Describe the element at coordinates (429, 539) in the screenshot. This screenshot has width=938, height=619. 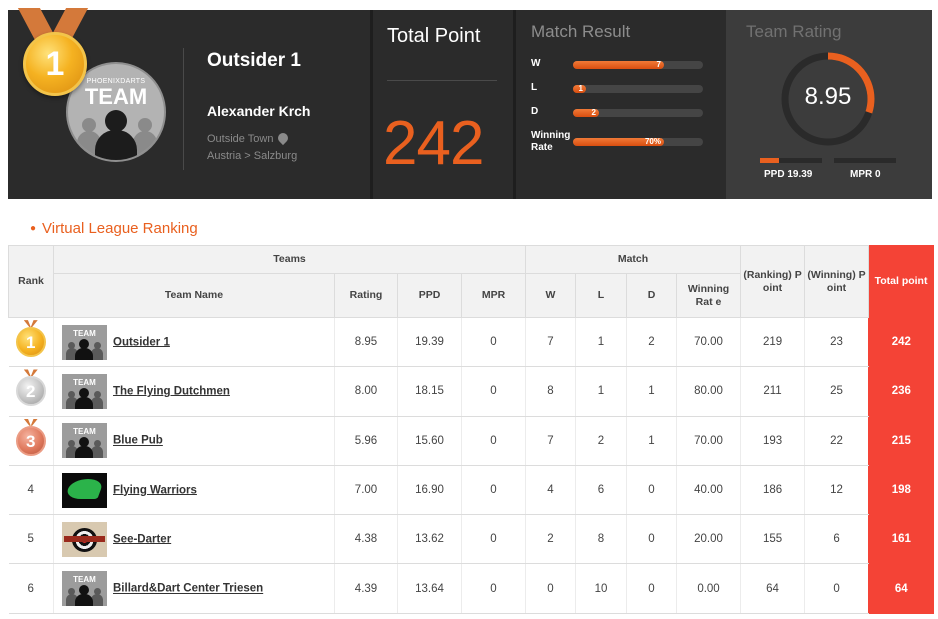
I see `ppd-cell: 13.62` at that location.